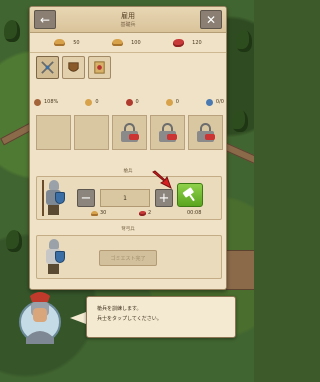 The height and width of the screenshot is (382, 320). I want to click on stat-upkeep: 0, so click(172, 102).